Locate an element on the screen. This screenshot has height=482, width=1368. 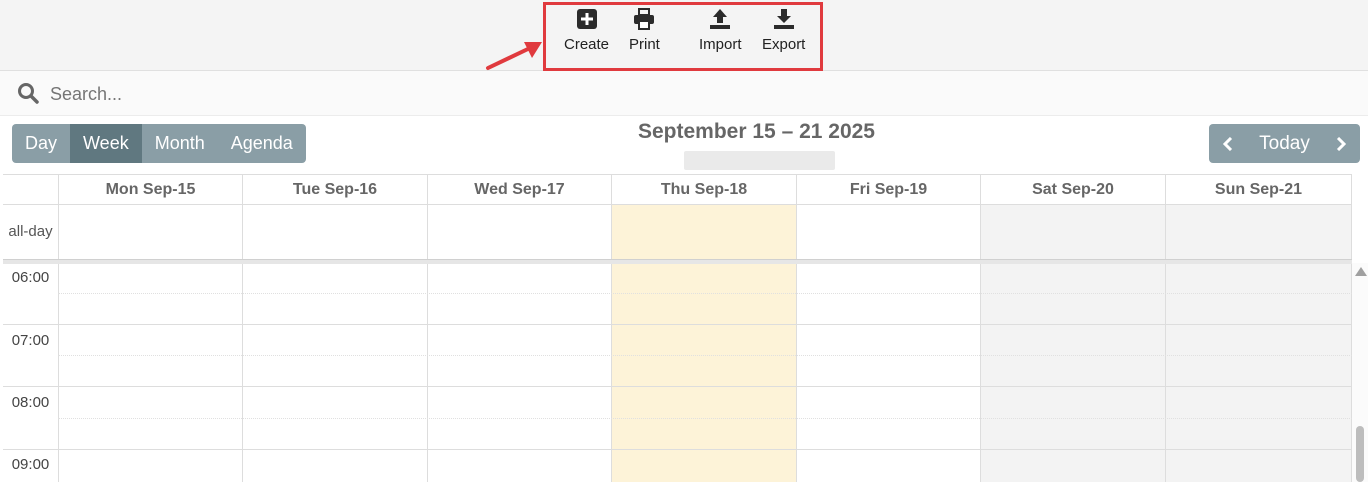
day-header: Fri Sep-19 is located at coordinates (888, 189).